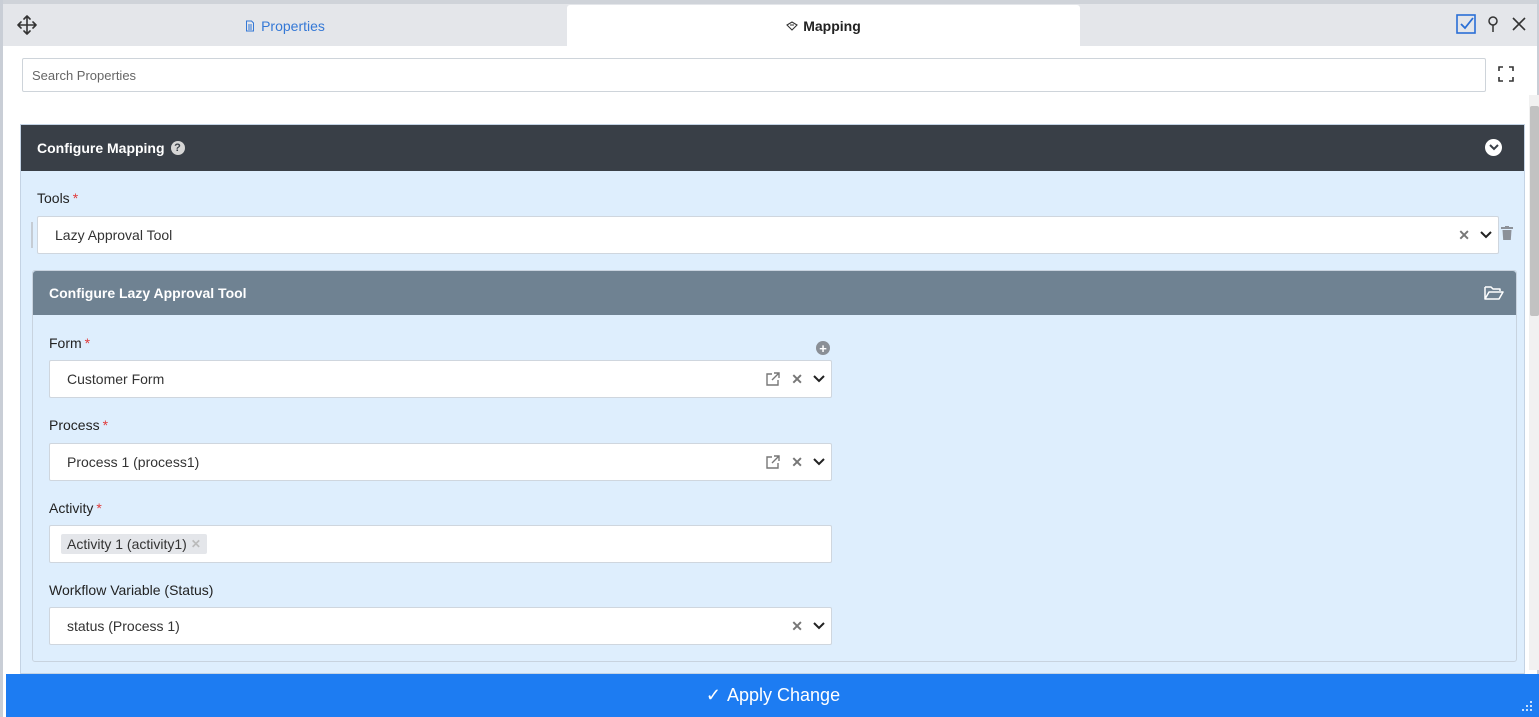 This screenshot has width=1539, height=717. I want to click on form-label-text: Form, so click(65, 343).